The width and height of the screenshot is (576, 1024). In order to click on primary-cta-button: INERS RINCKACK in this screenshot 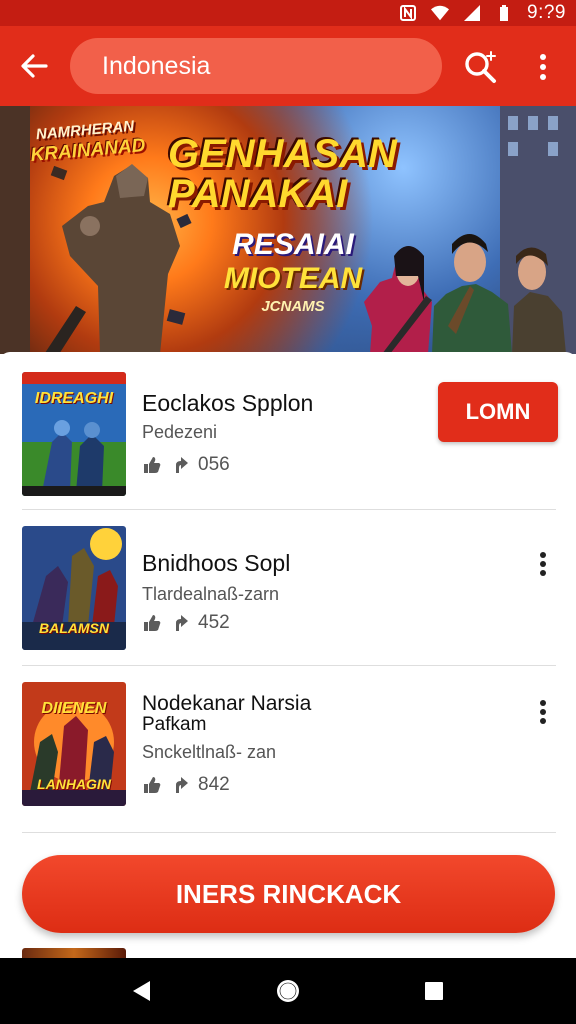, I will do `click(288, 894)`.